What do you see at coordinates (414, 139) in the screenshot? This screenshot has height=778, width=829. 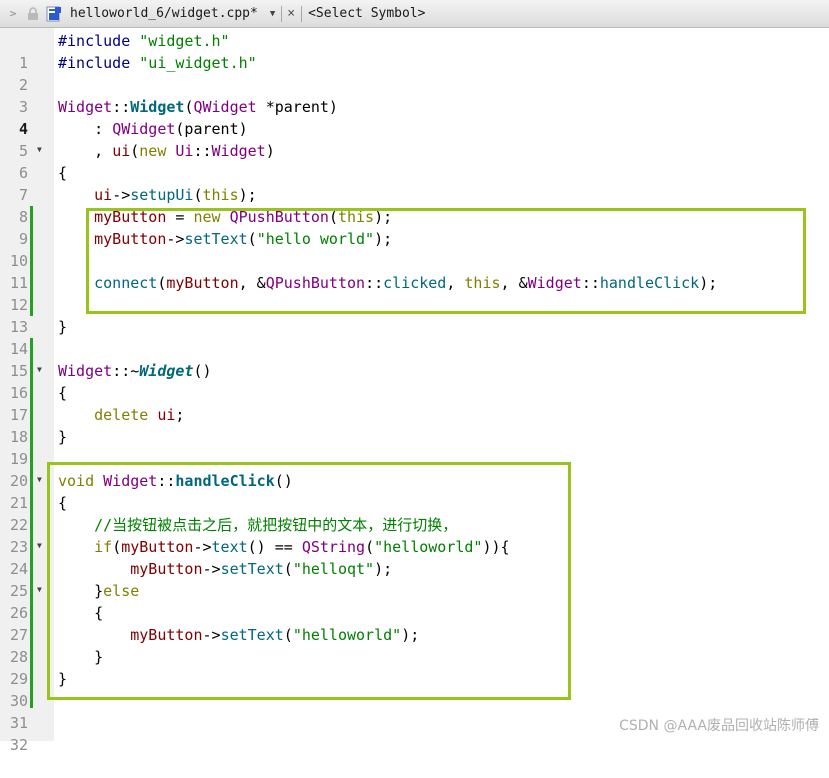 I see `code-line: 5 : QWidget(parent)` at bounding box center [414, 139].